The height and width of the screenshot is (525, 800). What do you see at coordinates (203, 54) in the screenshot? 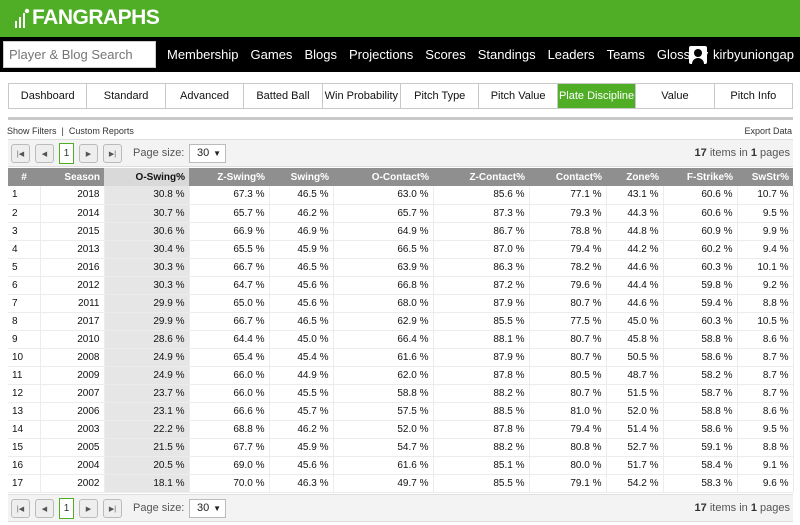
I see `nav-link-membership: Membership` at bounding box center [203, 54].